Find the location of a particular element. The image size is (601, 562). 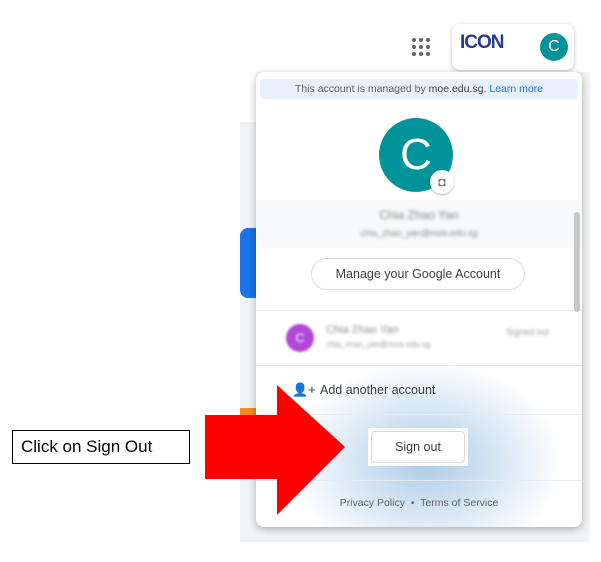

account-email: chia_zhao_yan@moe.edu.sg is located at coordinates (419, 233).